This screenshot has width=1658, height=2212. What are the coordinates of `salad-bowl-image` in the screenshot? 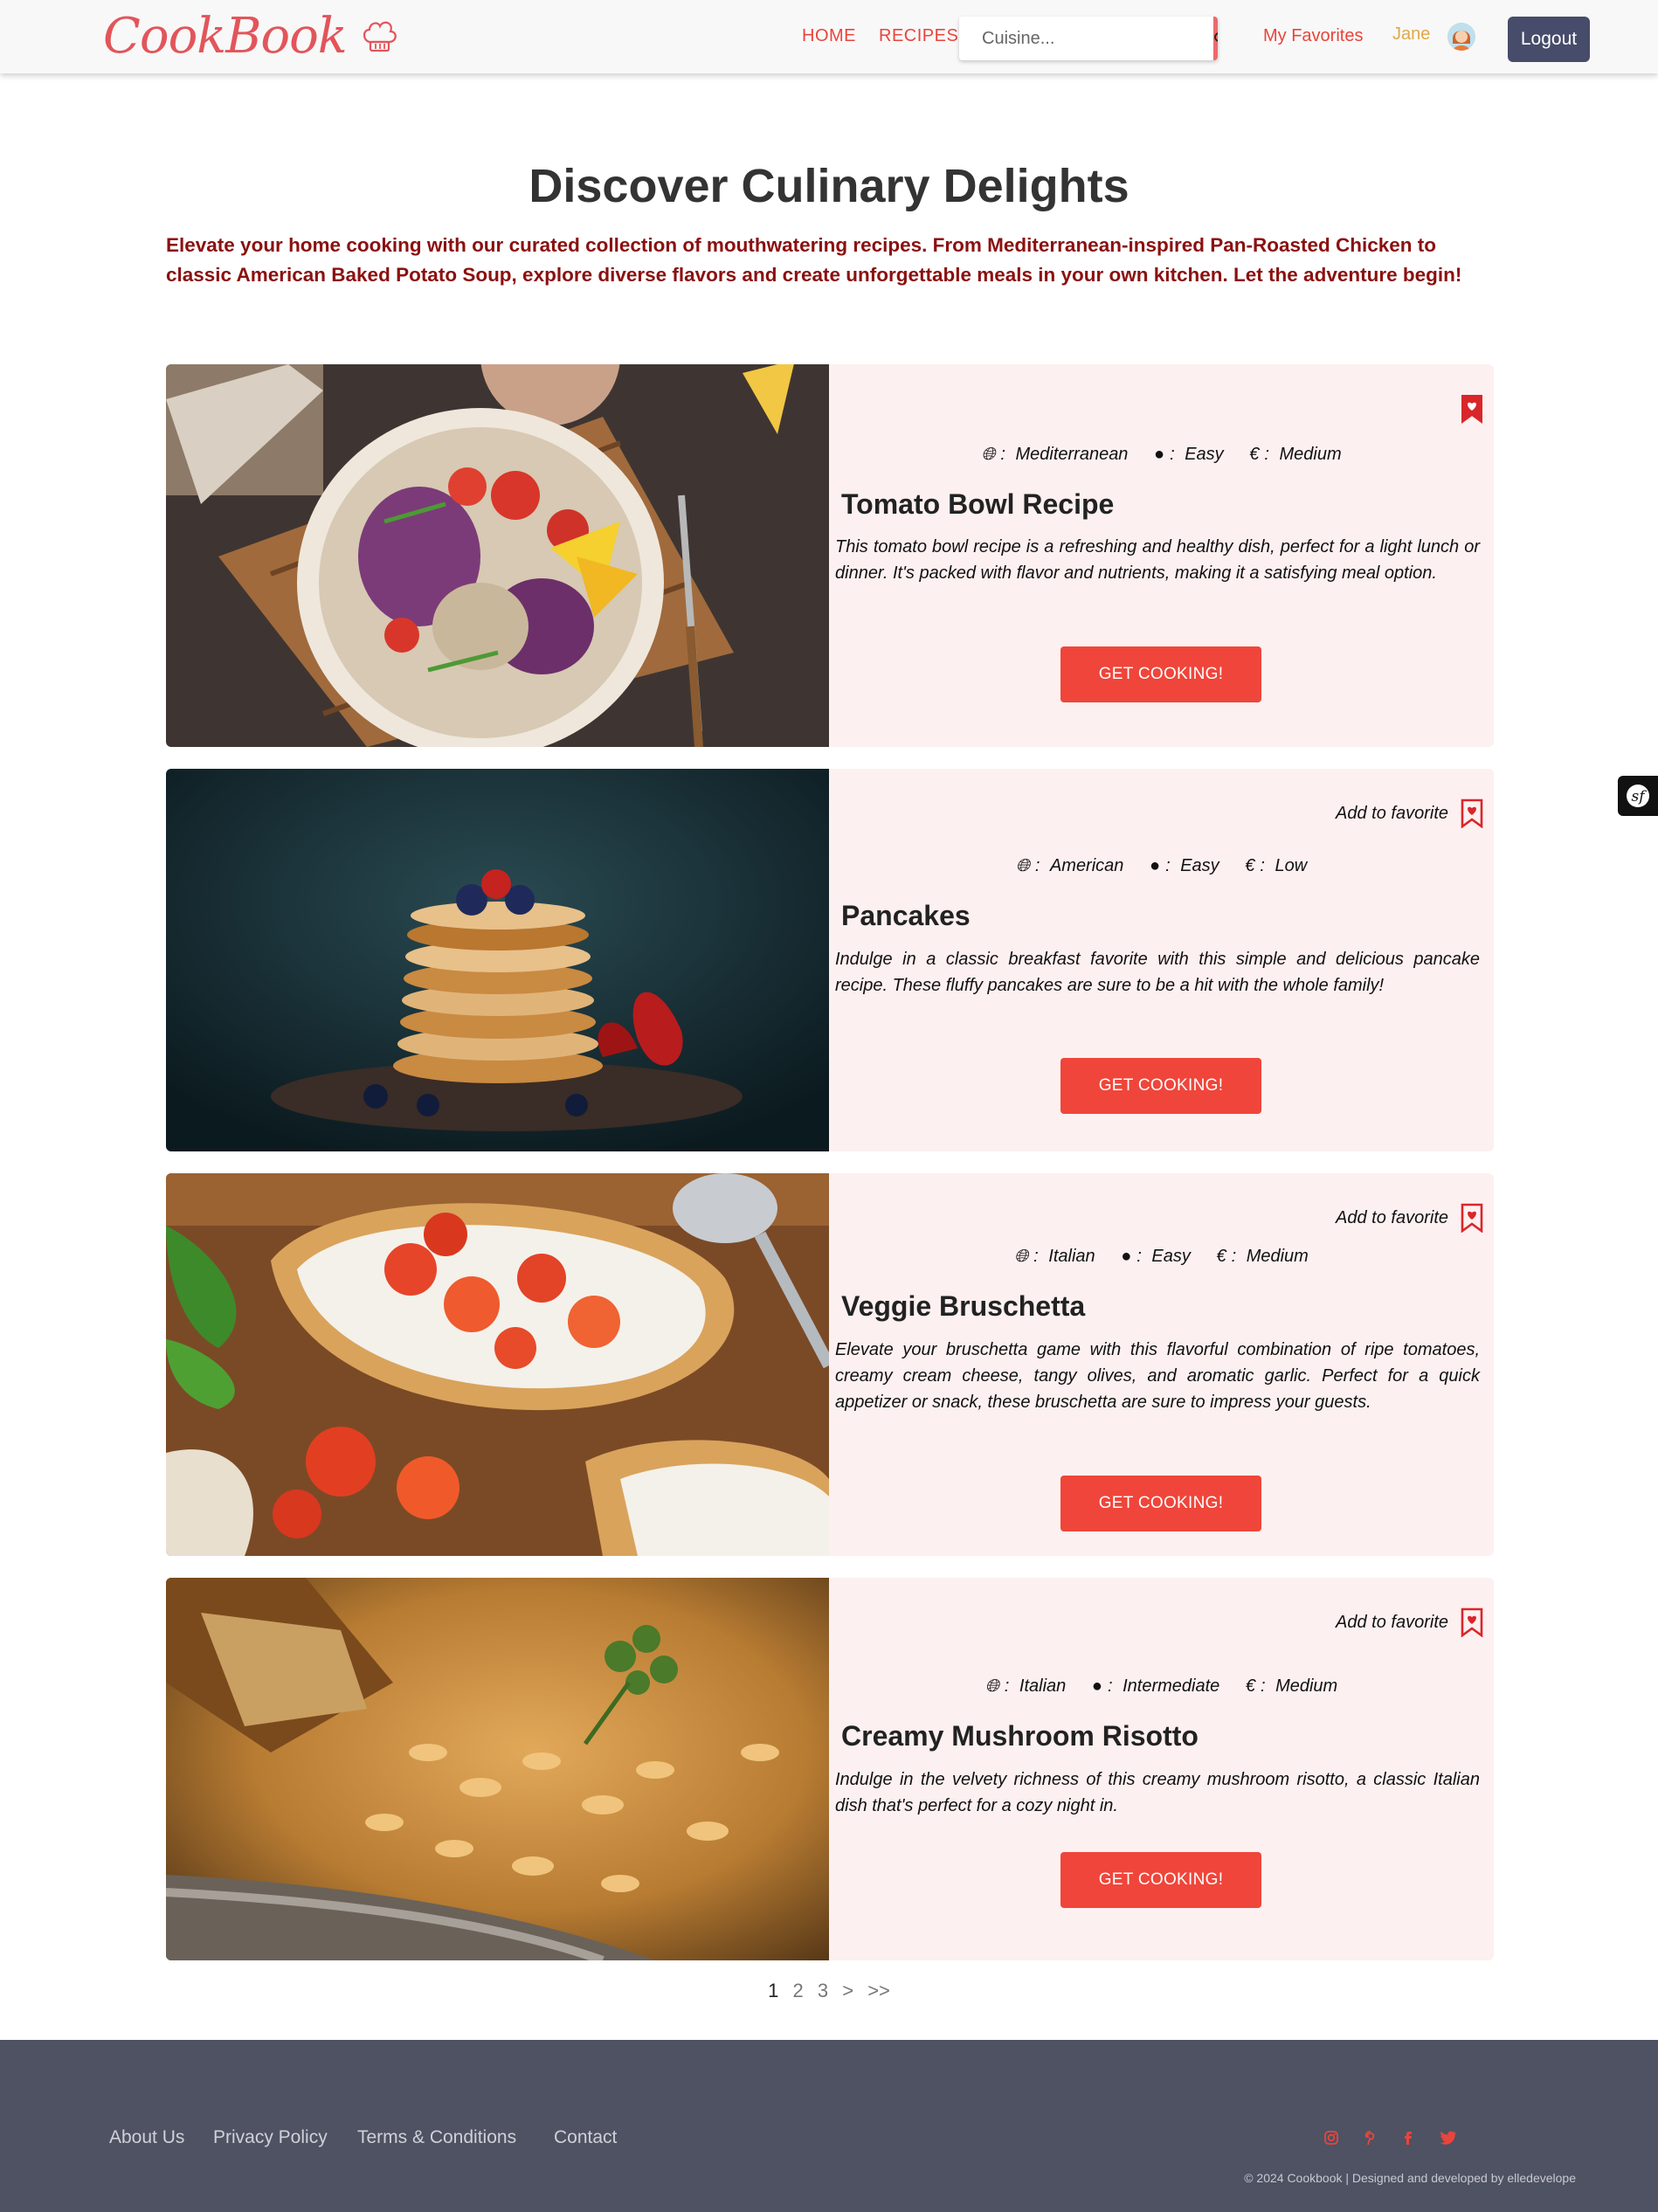 It's located at (497, 555).